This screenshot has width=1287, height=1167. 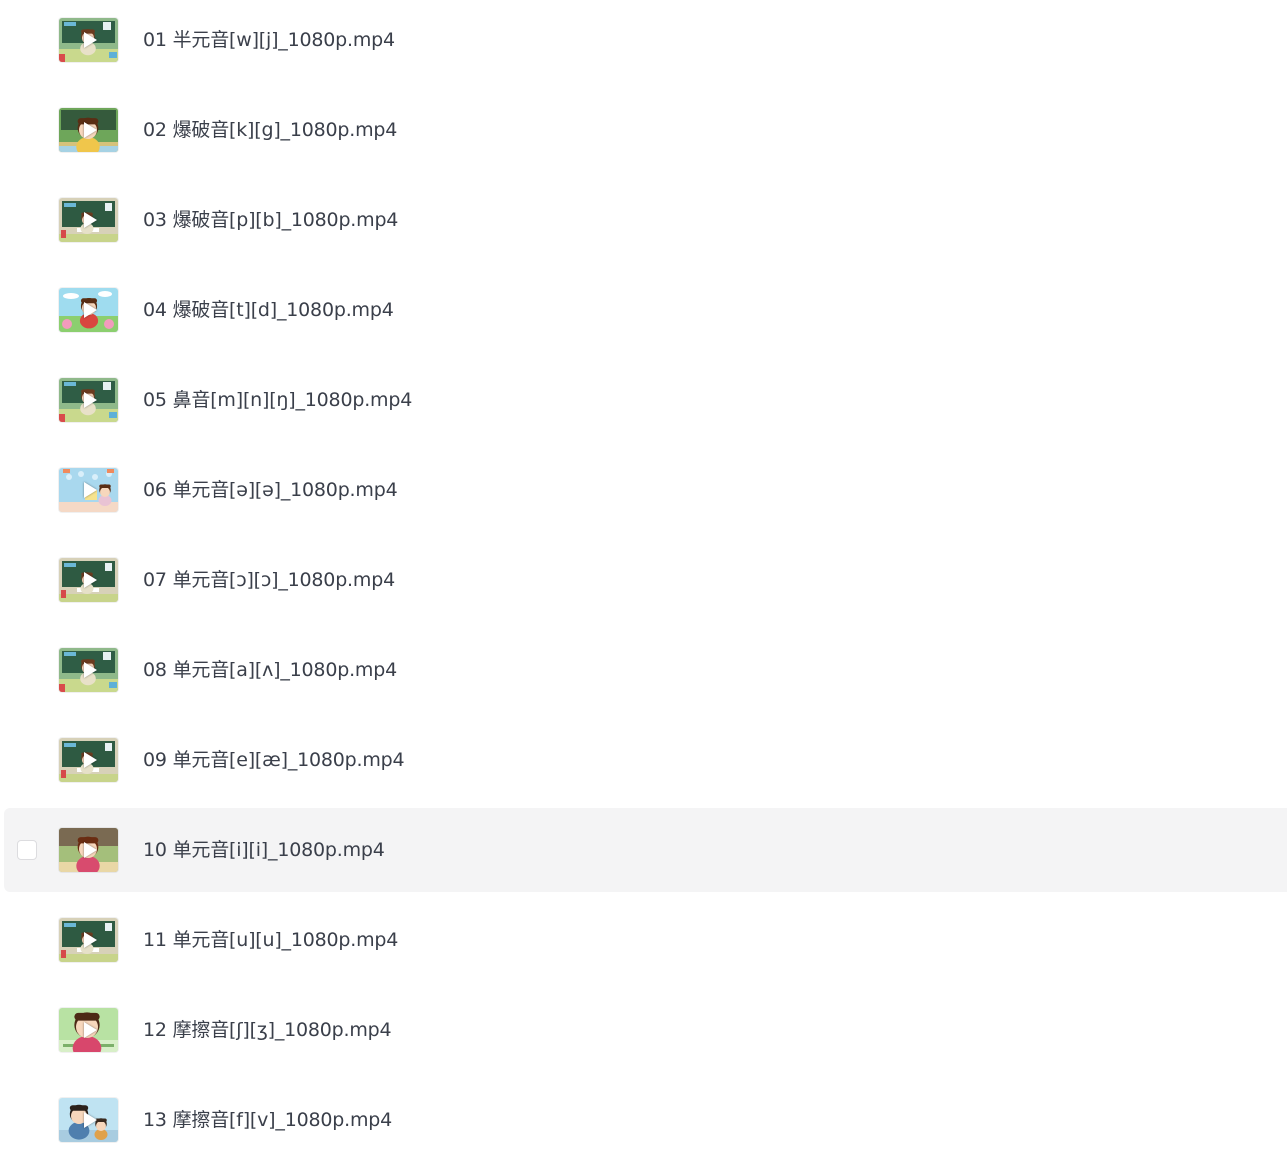 What do you see at coordinates (645, 1030) in the screenshot?
I see `file-row: 12 摩擦音[ʃ][ʒ]_1080p.mp4` at bounding box center [645, 1030].